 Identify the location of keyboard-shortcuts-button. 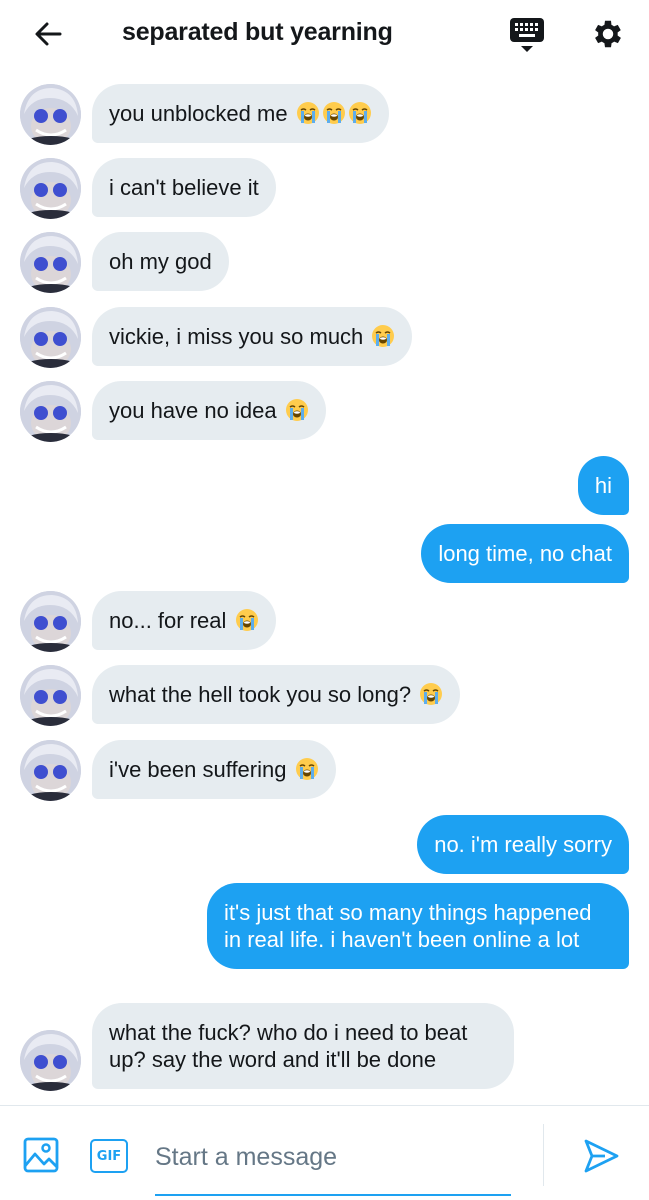
(527, 35).